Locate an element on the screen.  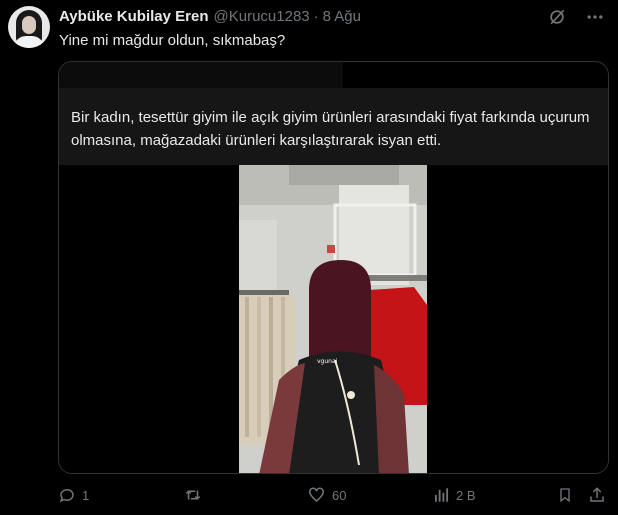
share-icon is located at coordinates (597, 494).